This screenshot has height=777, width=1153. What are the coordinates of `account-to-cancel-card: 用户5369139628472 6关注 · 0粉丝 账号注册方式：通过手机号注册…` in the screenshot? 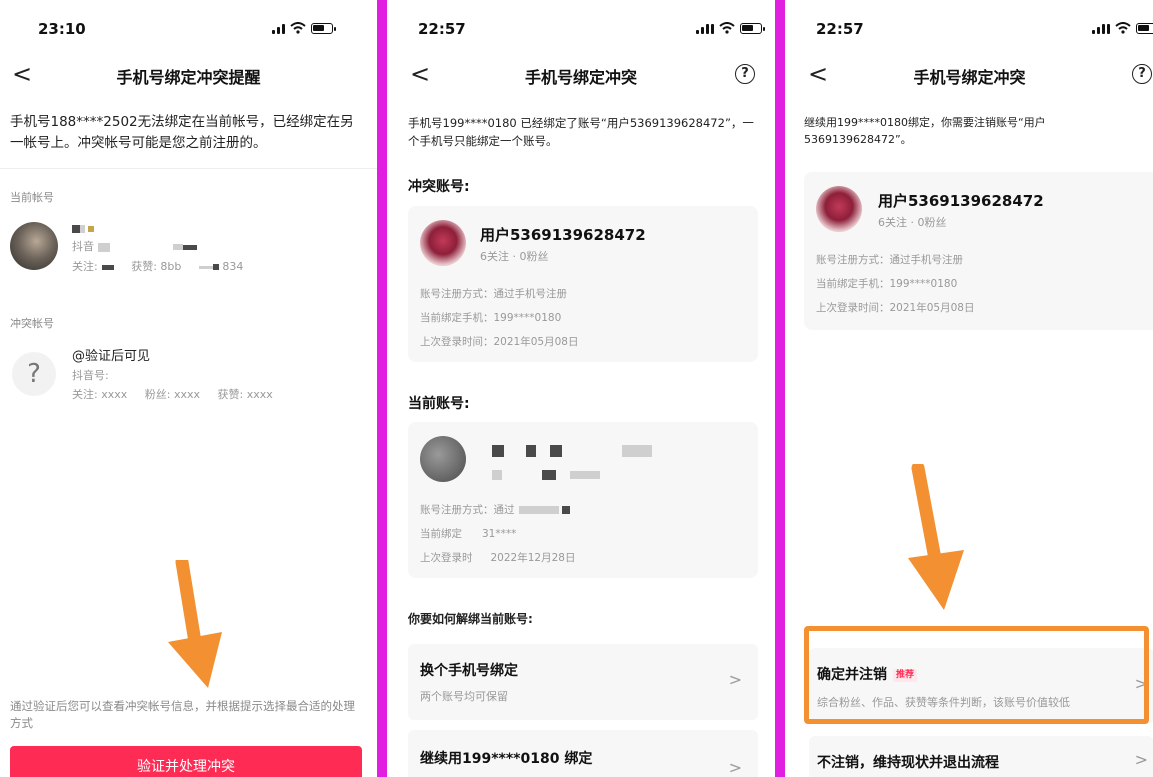 It's located at (978, 251).